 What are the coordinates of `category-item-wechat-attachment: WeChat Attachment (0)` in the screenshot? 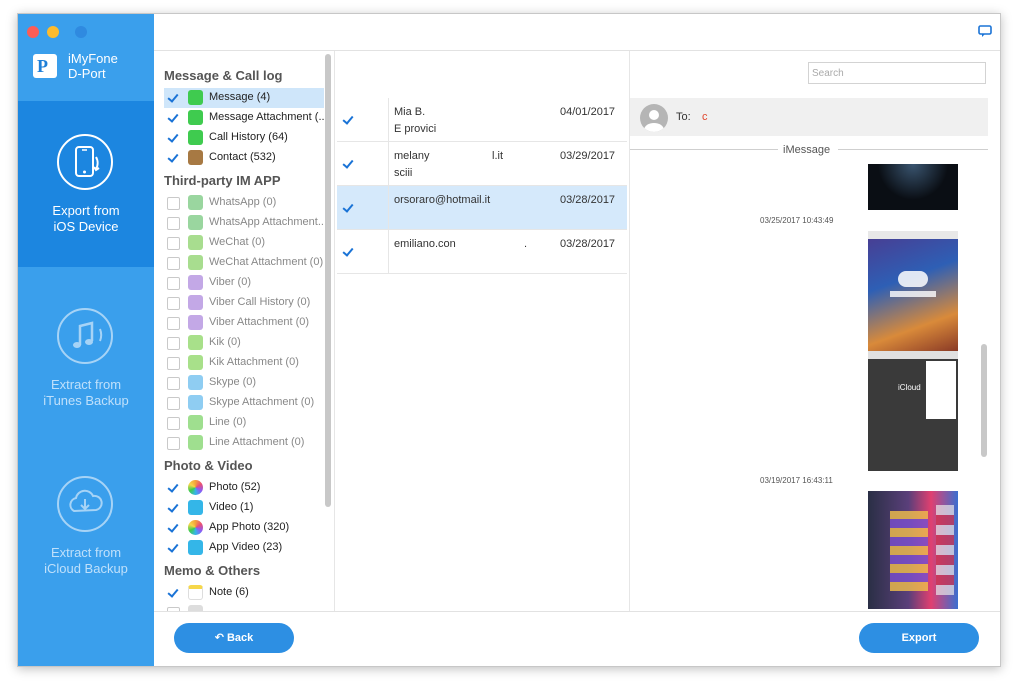 It's located at (244, 263).